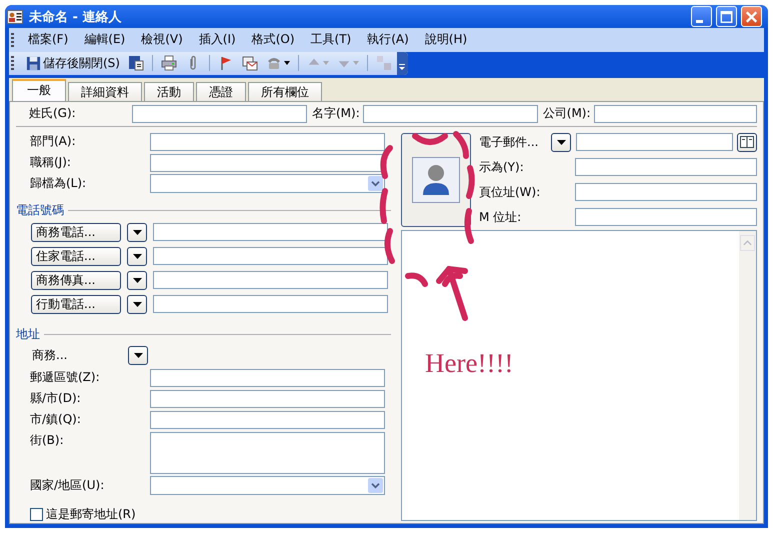 The width and height of the screenshot is (773, 535). I want to click on tab: 一般, so click(39, 89).